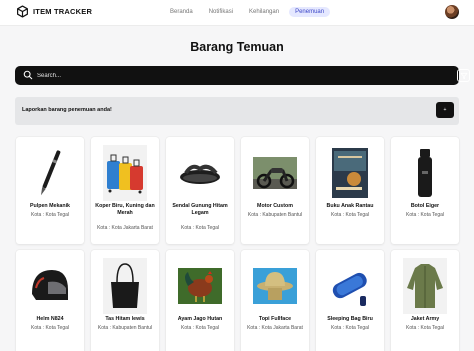 This screenshot has height=351, width=474. What do you see at coordinates (221, 12) in the screenshot?
I see `nav-item-notifikasi: Notifikasi` at bounding box center [221, 12].